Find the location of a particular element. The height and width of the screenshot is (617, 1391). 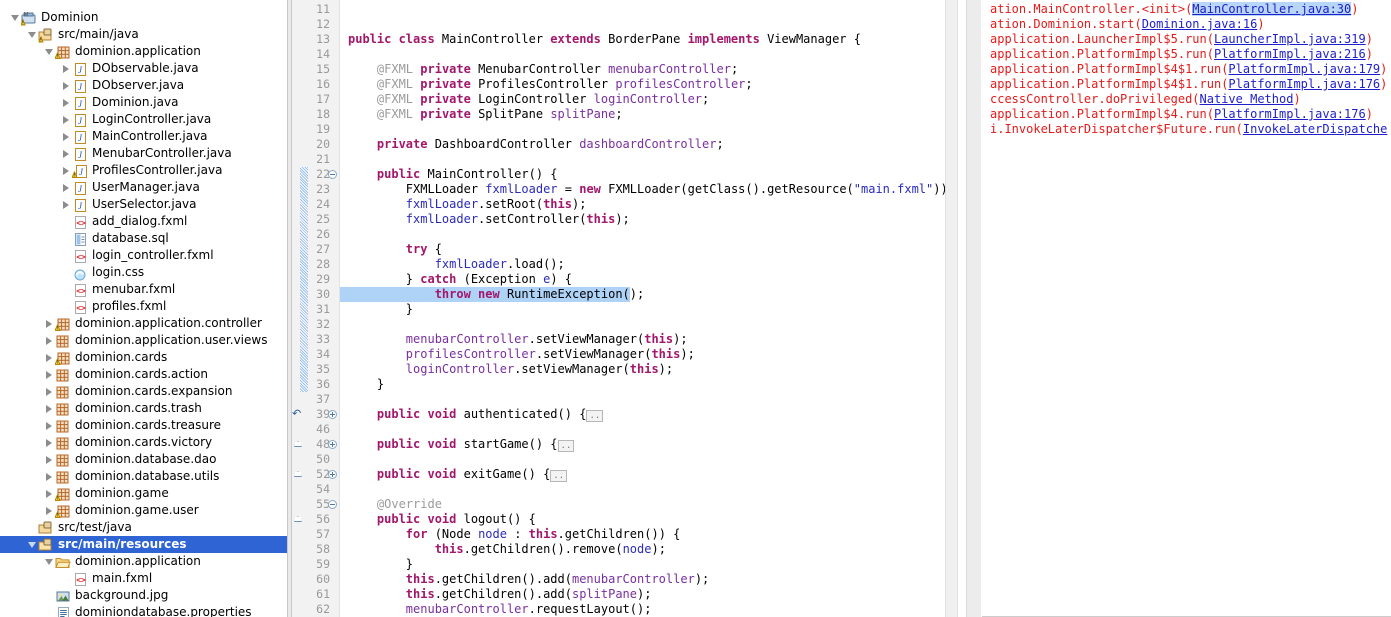

tree-item: <> menubar.fxml is located at coordinates (143, 289).